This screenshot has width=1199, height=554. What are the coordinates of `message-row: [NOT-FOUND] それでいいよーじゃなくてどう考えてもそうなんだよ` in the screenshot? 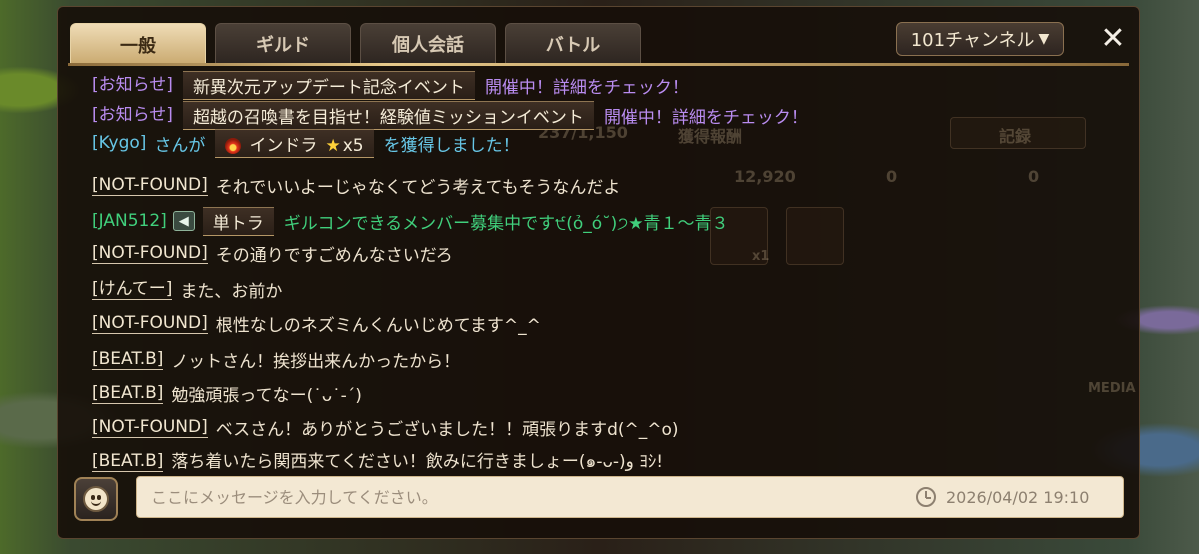 It's located at (356, 185).